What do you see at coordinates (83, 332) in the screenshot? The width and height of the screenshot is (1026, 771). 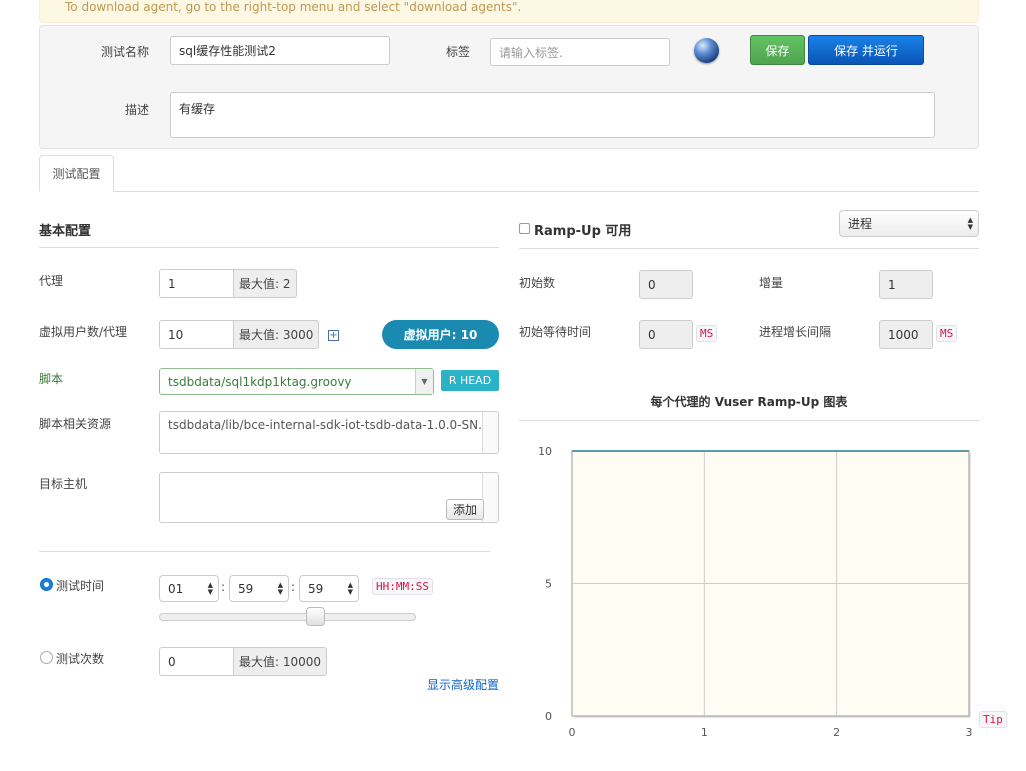 I see `vuser-per-agent-label: 虚拟用户数/代理` at bounding box center [83, 332].